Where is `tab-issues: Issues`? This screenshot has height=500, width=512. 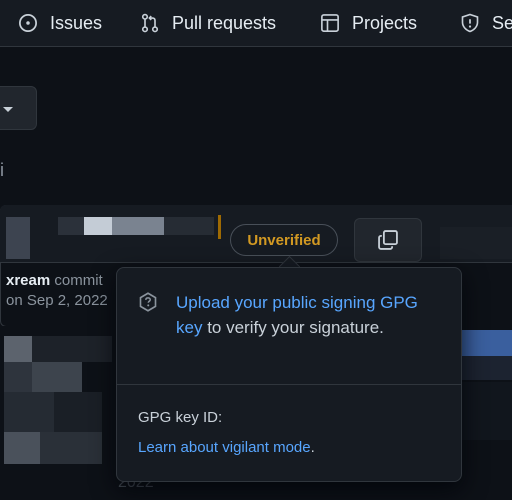 tab-issues: Issues is located at coordinates (60, 23).